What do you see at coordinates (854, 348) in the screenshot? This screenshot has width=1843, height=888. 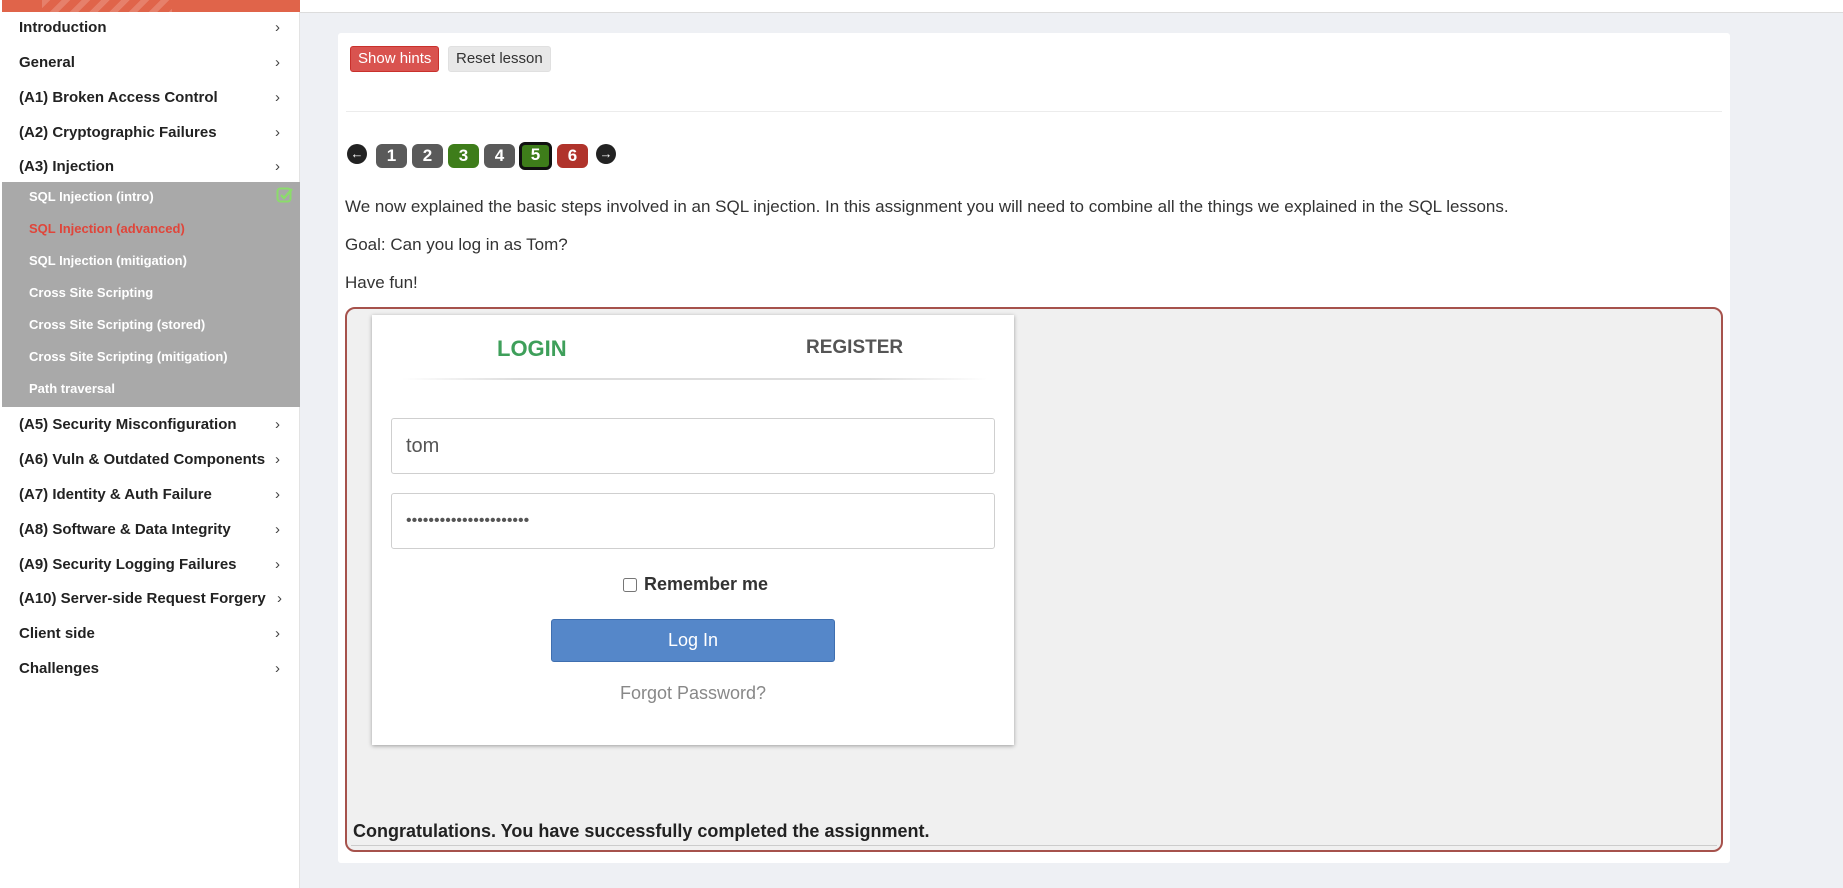 I see `tab-register: REGISTER` at bounding box center [854, 348].